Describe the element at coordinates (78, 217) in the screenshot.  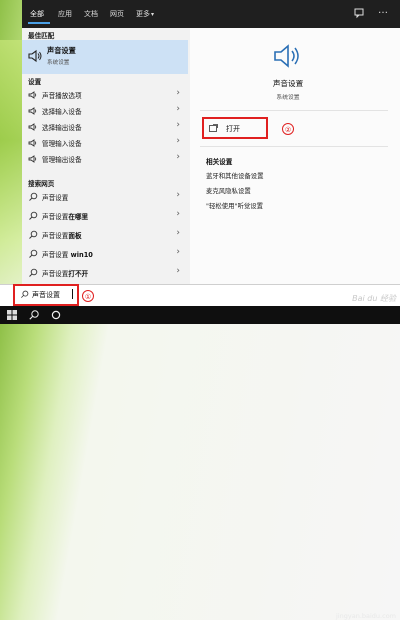
I see `web-suggestion-suffix: 在哪里` at that location.